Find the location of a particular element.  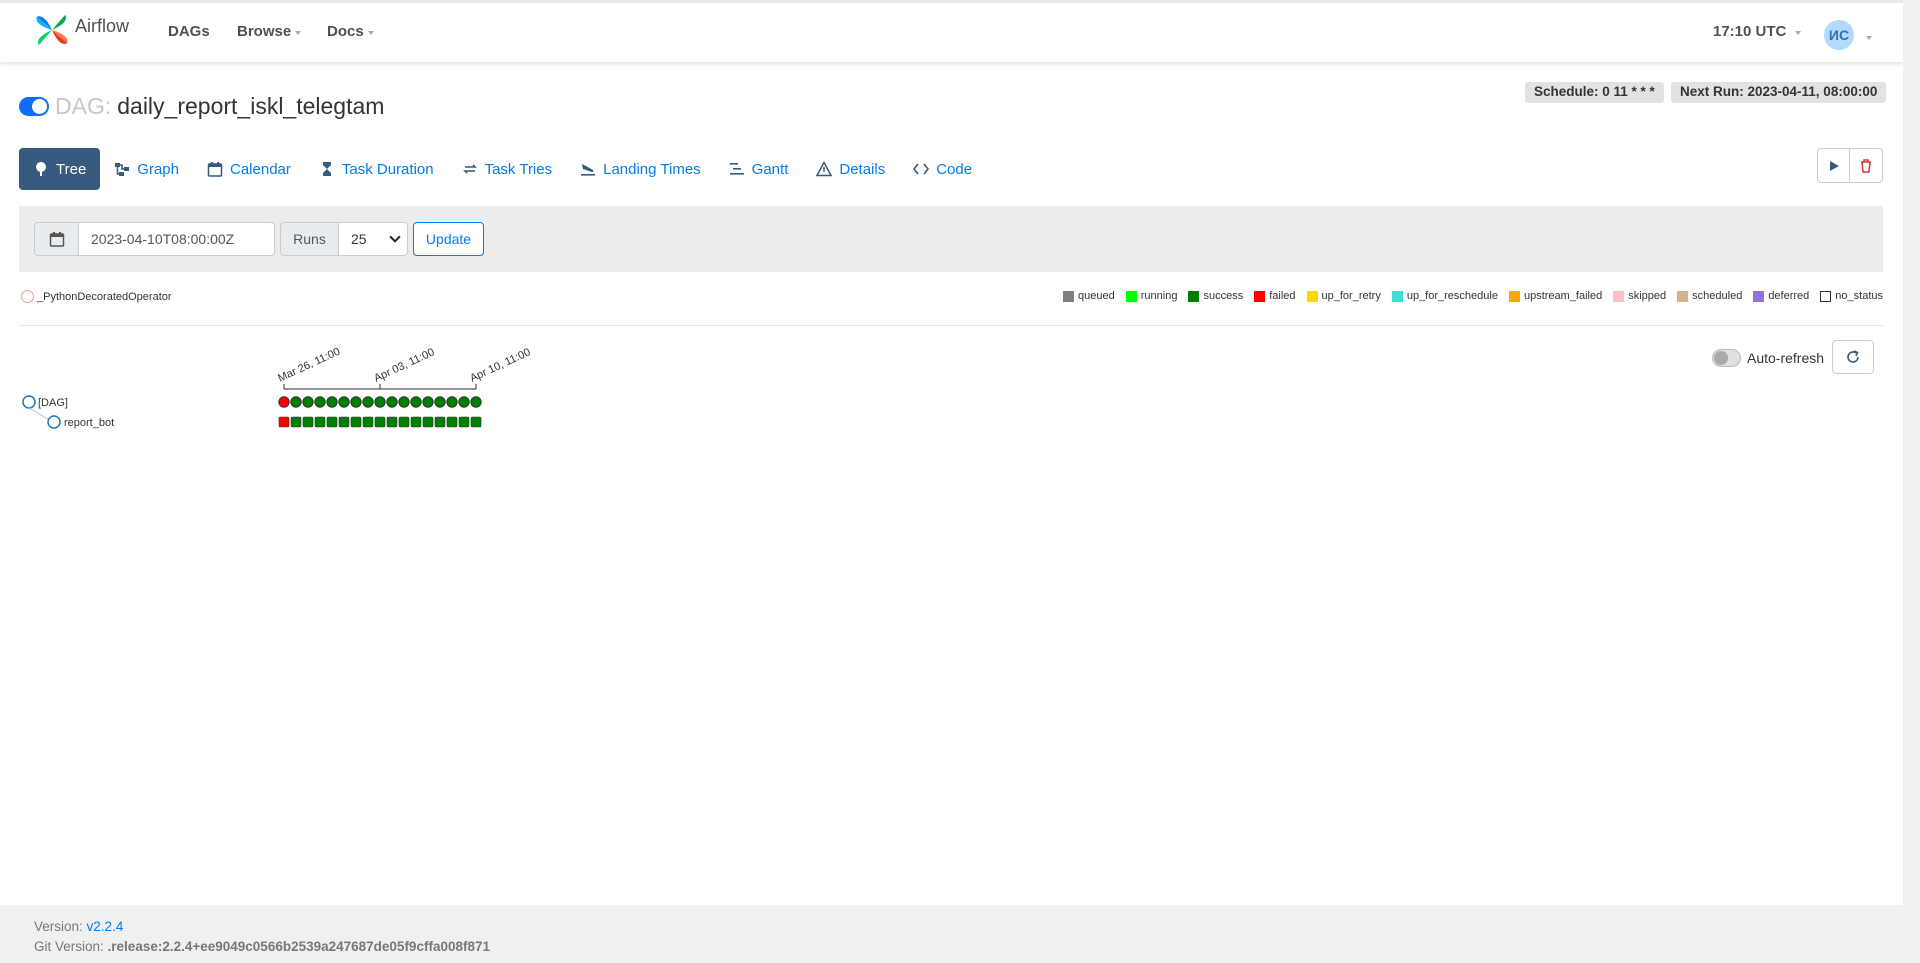

auto-refresh-switch is located at coordinates (1726, 358).